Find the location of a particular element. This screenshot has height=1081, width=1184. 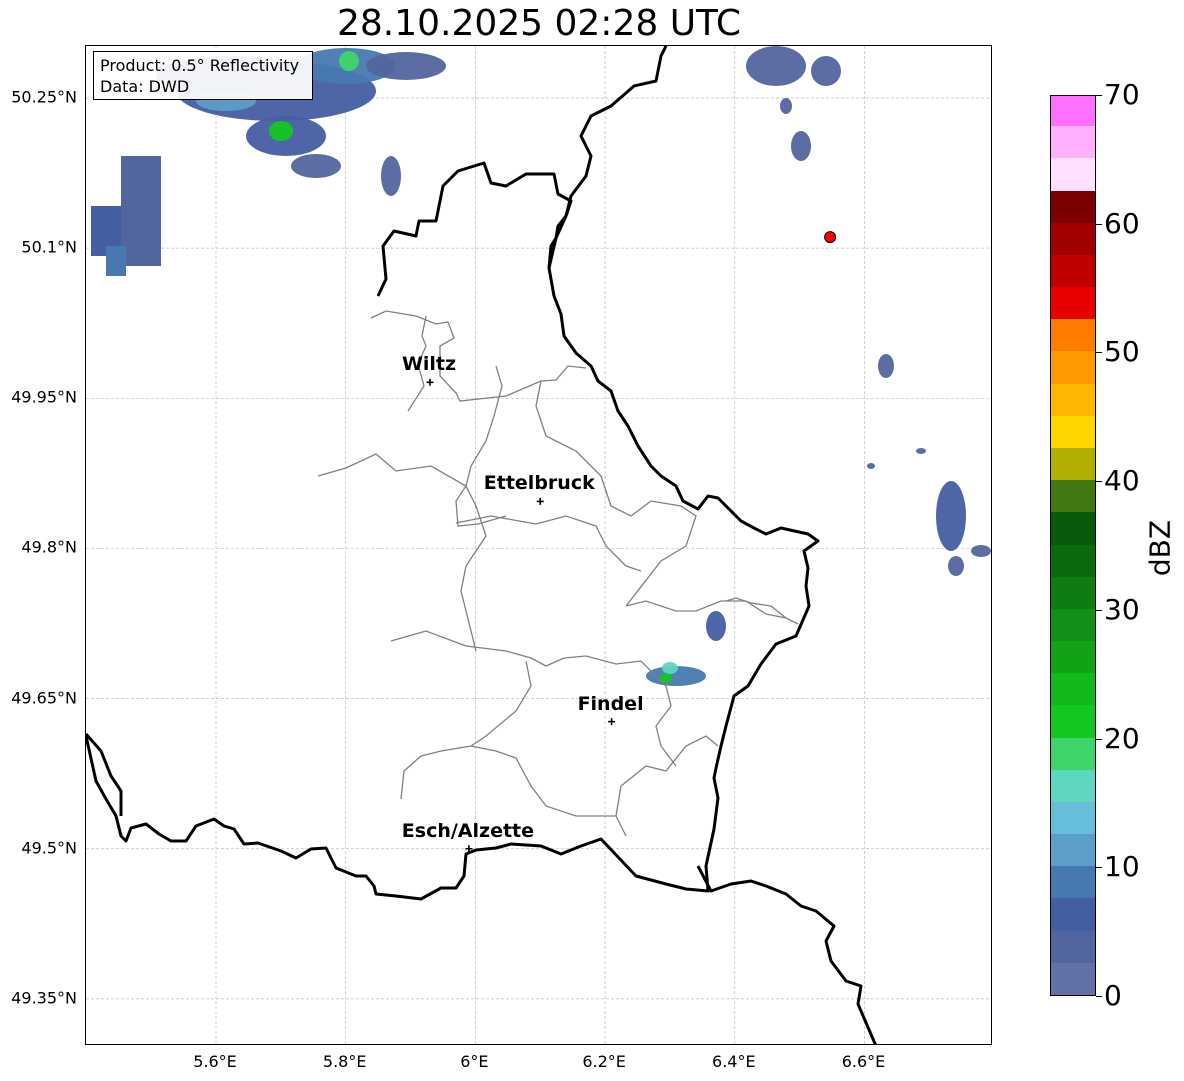

colorbar is located at coordinates (1073, 545).